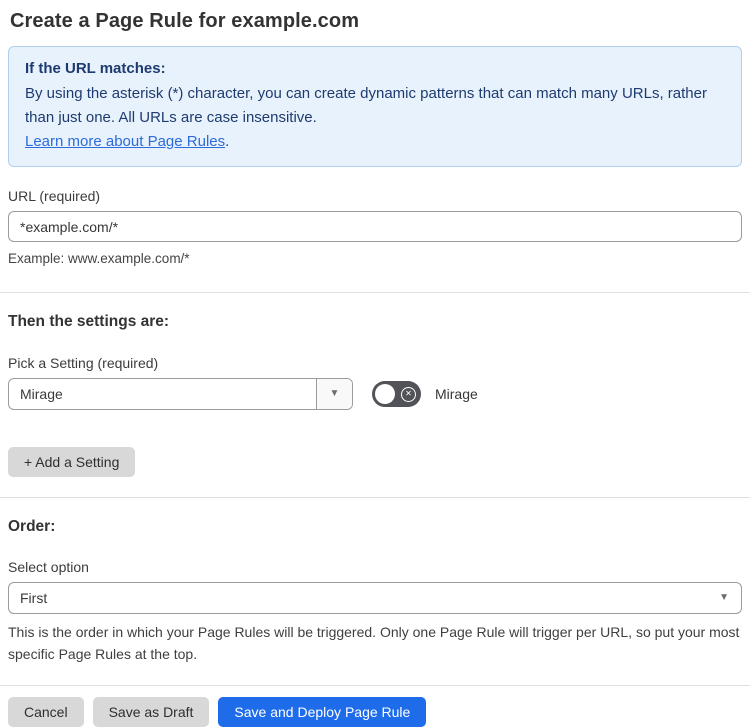 This screenshot has width=750, height=727. I want to click on select-option-label: Select option, so click(48, 567).